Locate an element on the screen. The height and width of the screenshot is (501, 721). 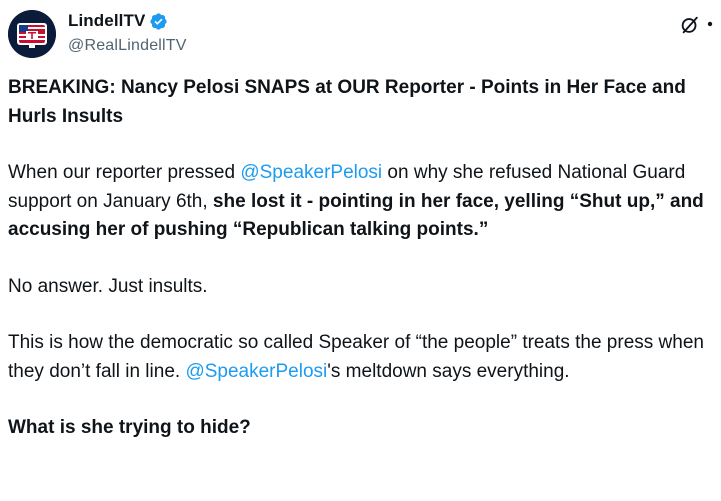
display-name-row: LindellTV is located at coordinates (127, 21).